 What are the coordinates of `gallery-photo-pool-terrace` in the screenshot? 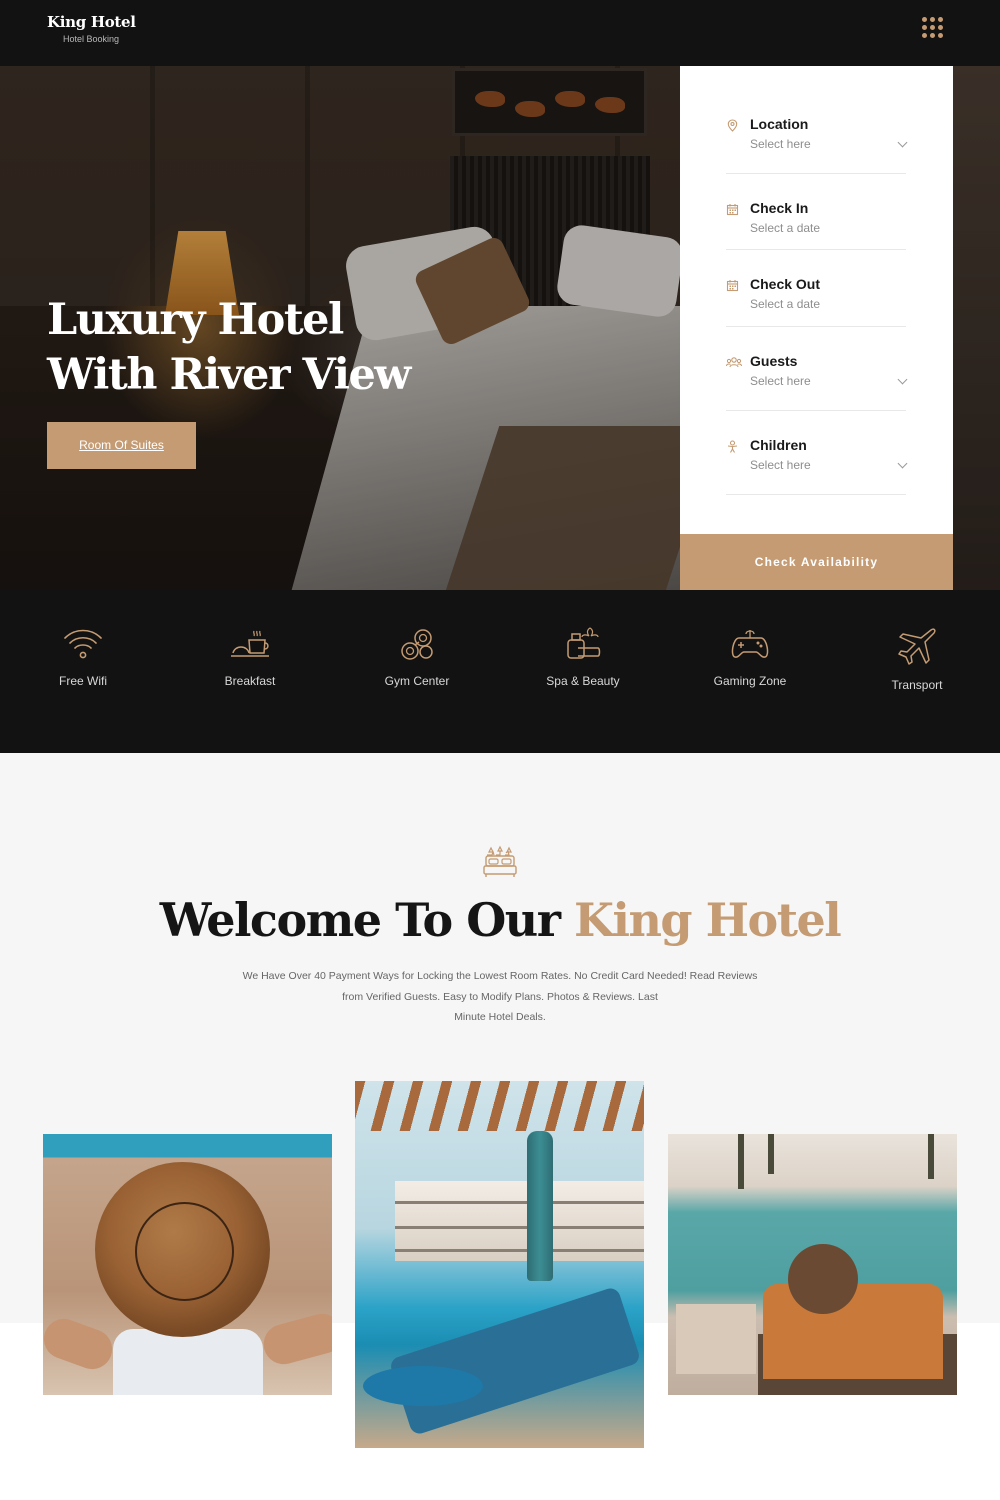 It's located at (499, 1264).